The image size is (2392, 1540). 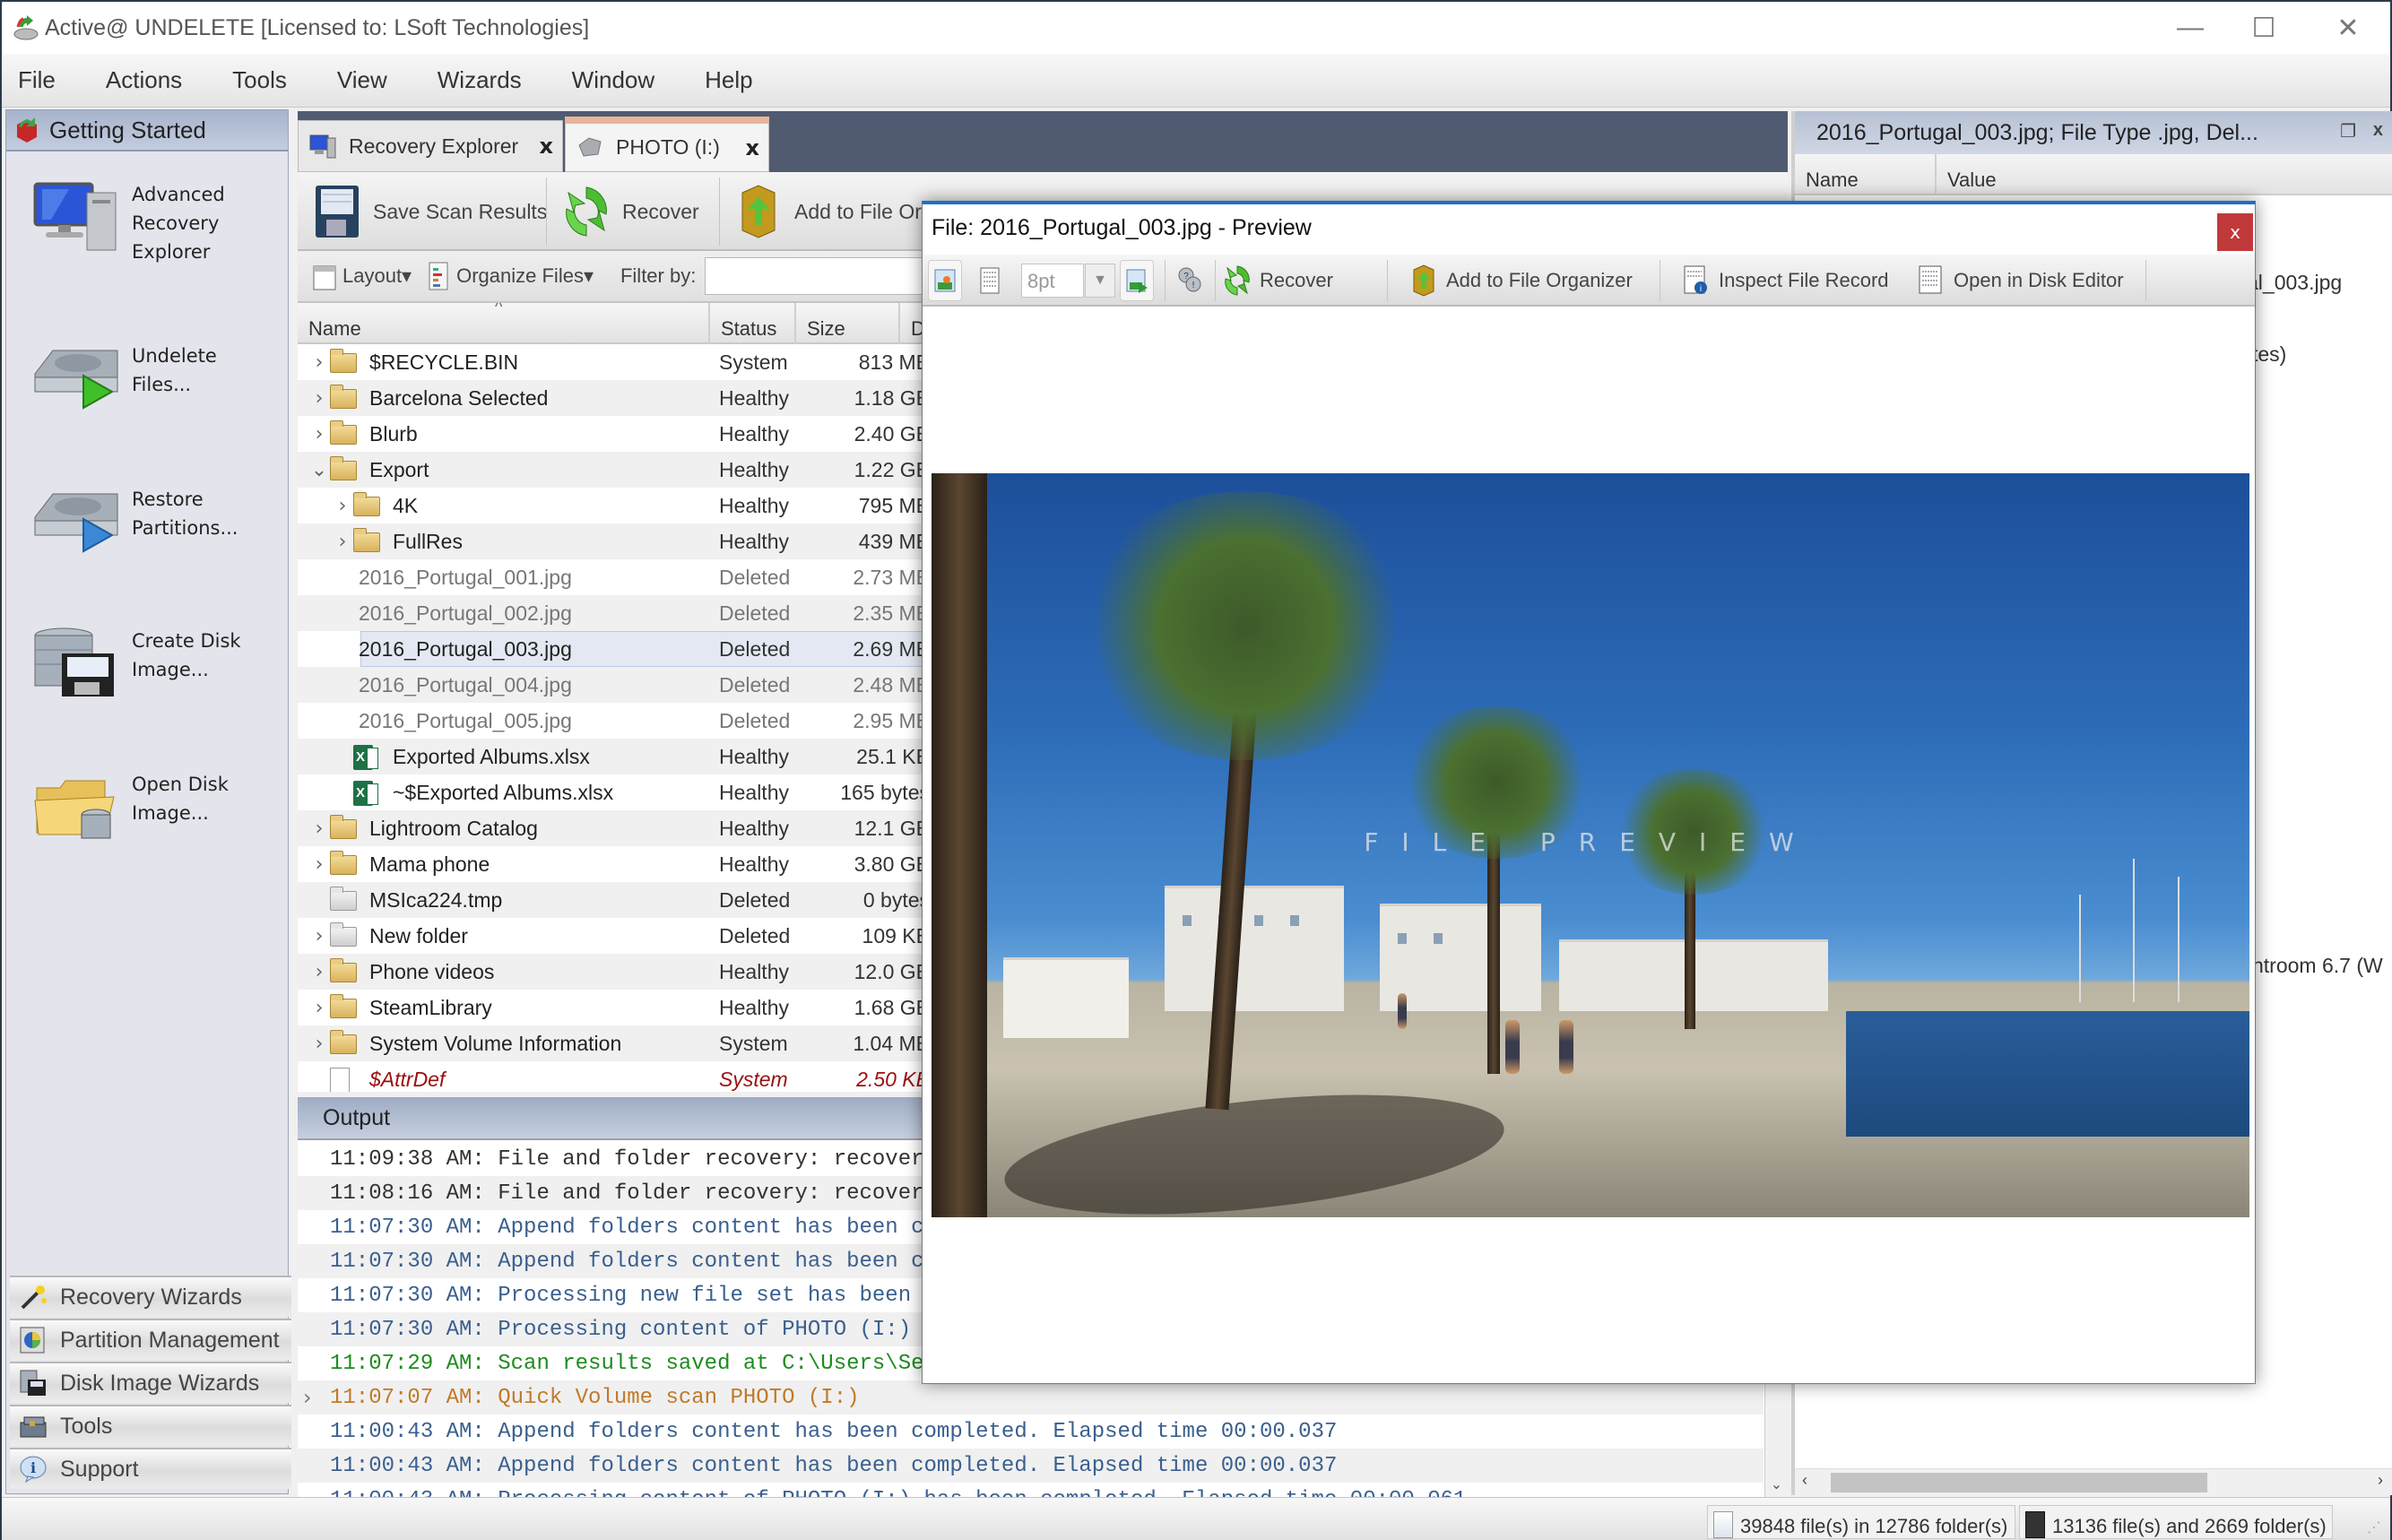 What do you see at coordinates (945, 280) in the screenshot?
I see `image-view-toggle` at bounding box center [945, 280].